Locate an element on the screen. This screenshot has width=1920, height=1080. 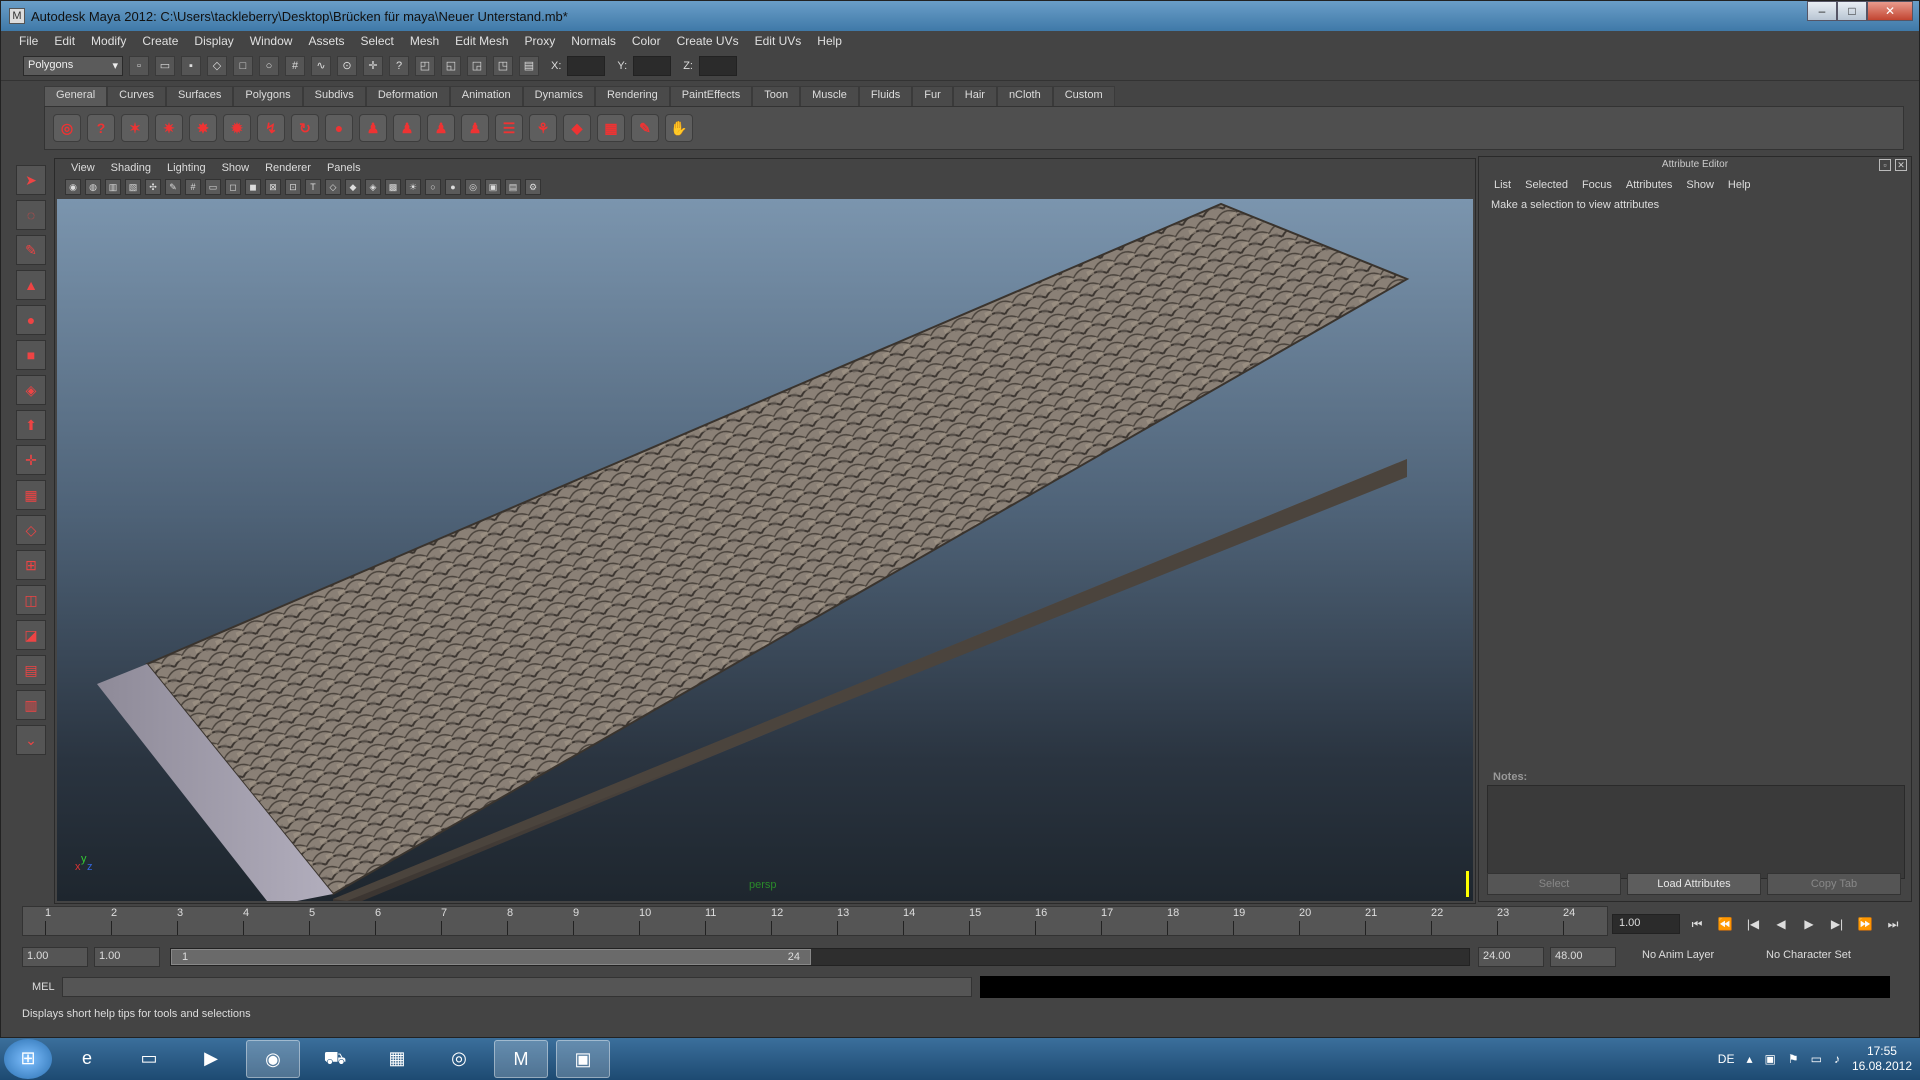
layout-hypershade-icon: ▥ is located at coordinates (31, 705).